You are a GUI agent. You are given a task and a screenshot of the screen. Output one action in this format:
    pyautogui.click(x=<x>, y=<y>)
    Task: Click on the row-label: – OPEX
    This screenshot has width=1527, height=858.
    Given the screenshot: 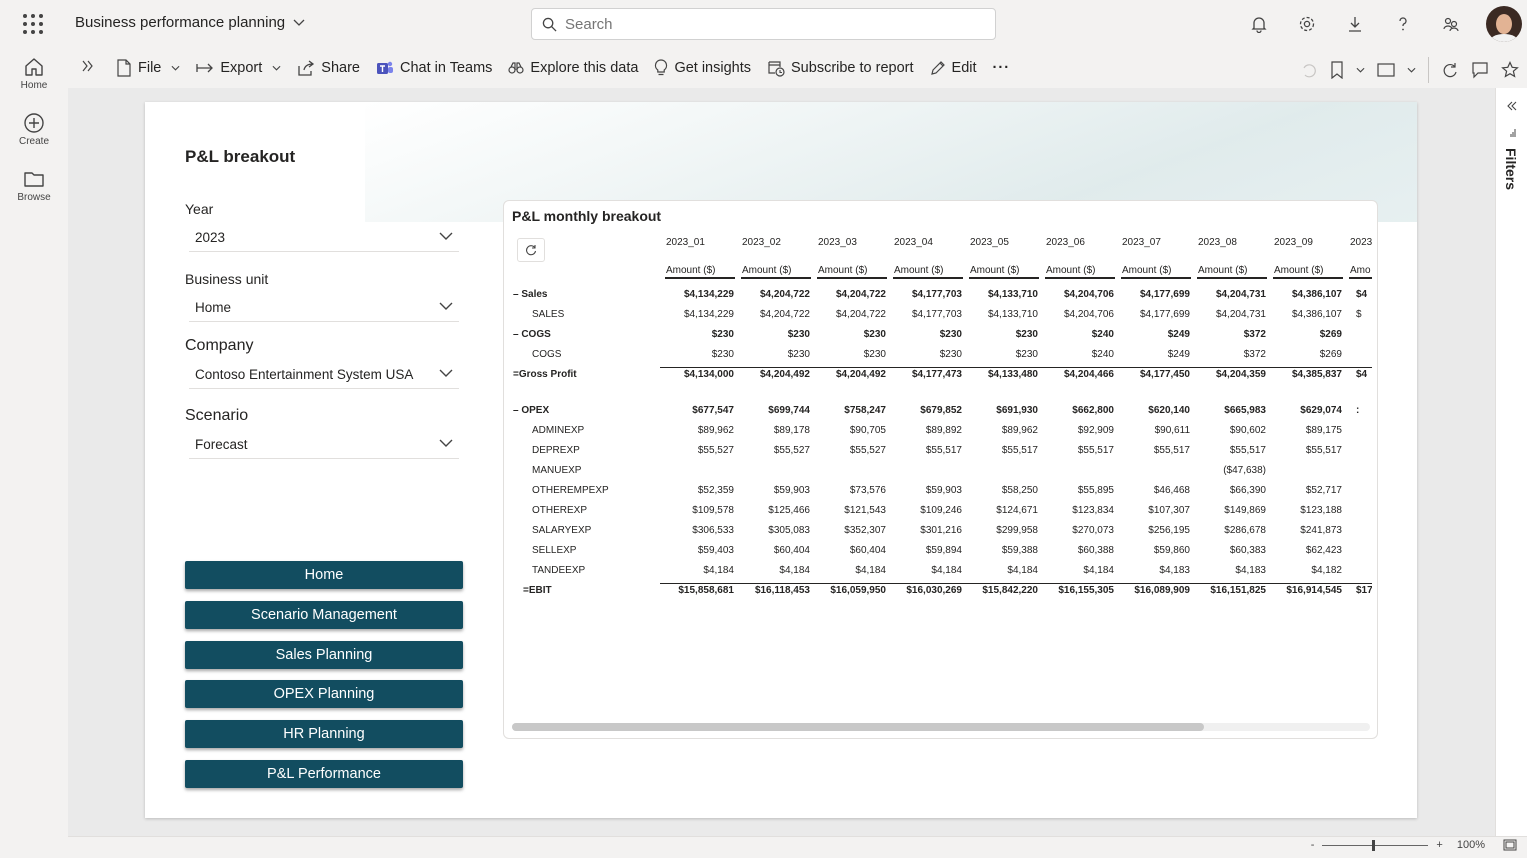 What is the action you would take?
    pyautogui.click(x=531, y=410)
    